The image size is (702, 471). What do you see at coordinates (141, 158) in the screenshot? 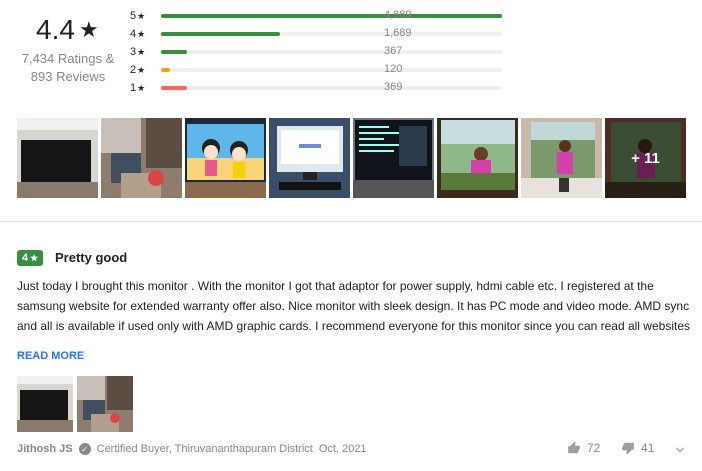
I see `gallery-photo-desk-clutter` at bounding box center [141, 158].